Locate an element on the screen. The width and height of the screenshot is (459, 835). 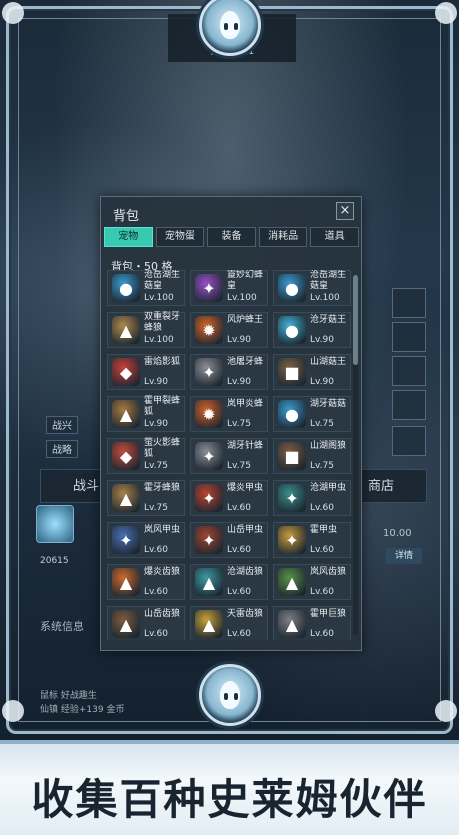
wolf-green-icon: ▲ is located at coordinates (292, 582).